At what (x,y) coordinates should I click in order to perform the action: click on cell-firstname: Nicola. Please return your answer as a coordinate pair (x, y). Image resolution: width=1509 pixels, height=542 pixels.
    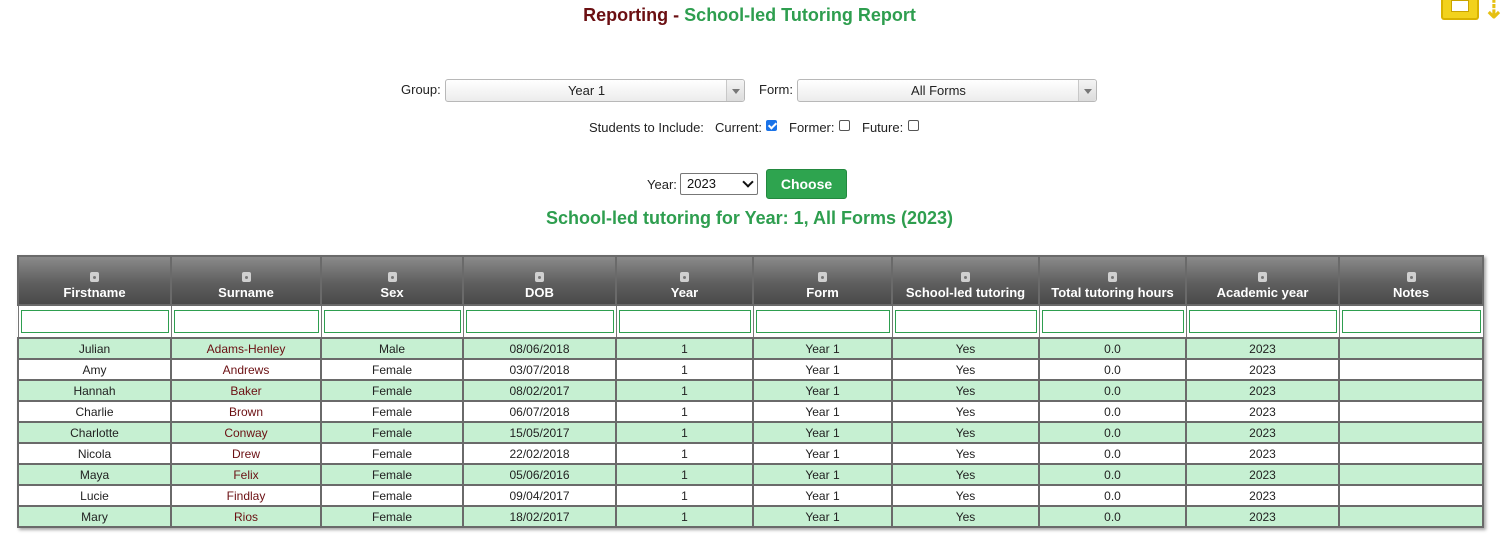
    Looking at the image, I should click on (94, 453).